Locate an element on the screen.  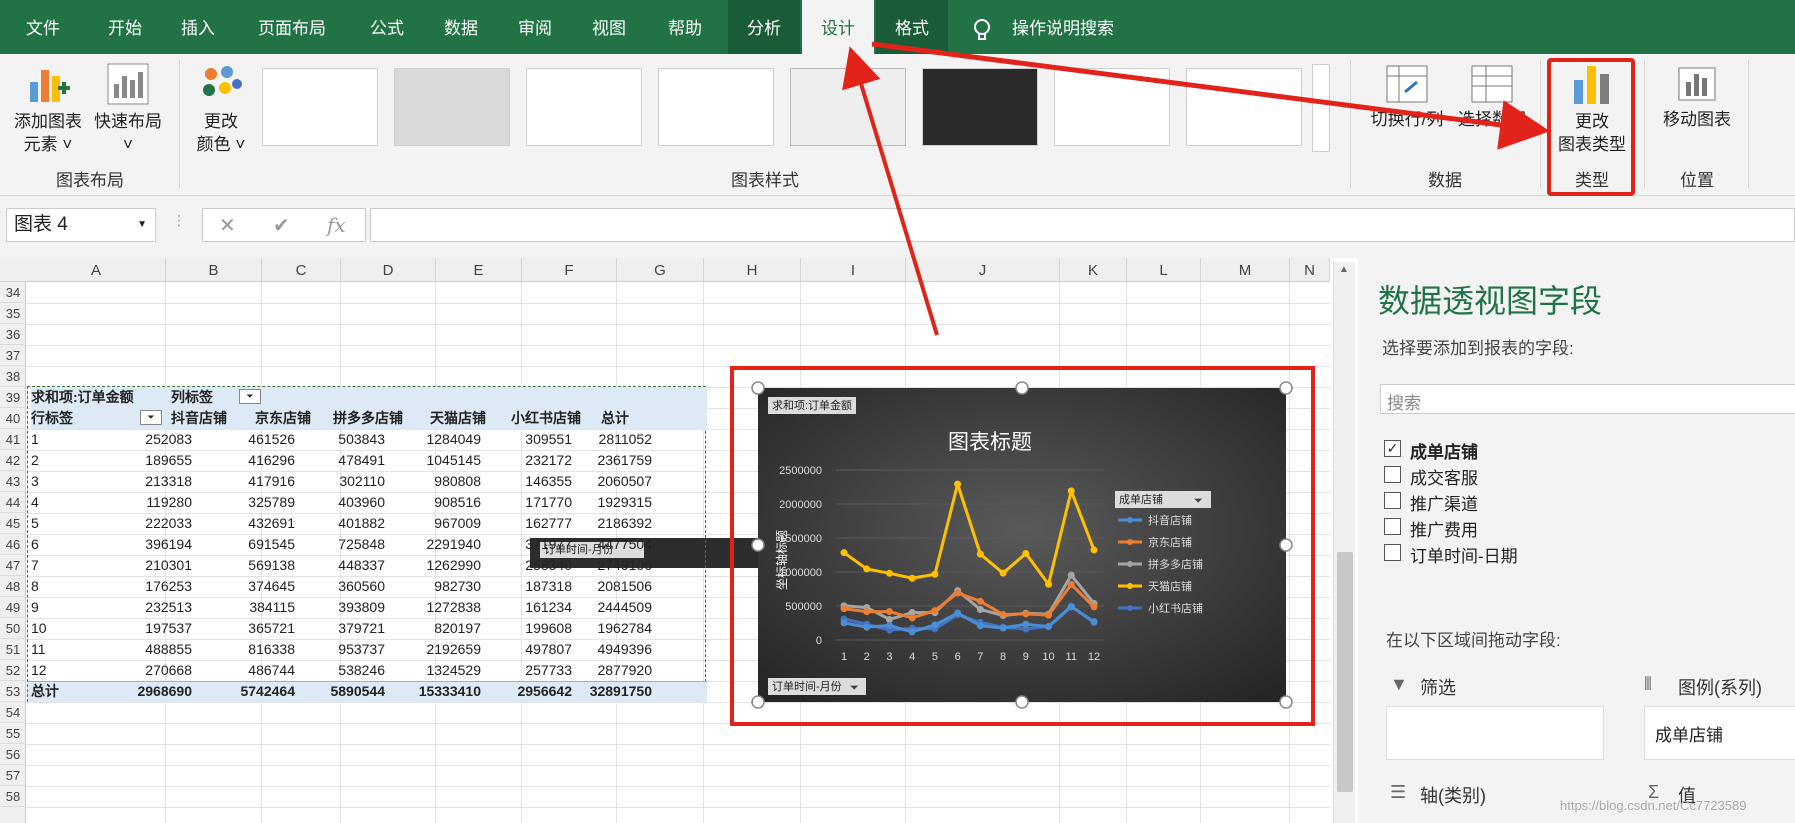
pivot-cell: 448337 is located at coordinates (345, 565).